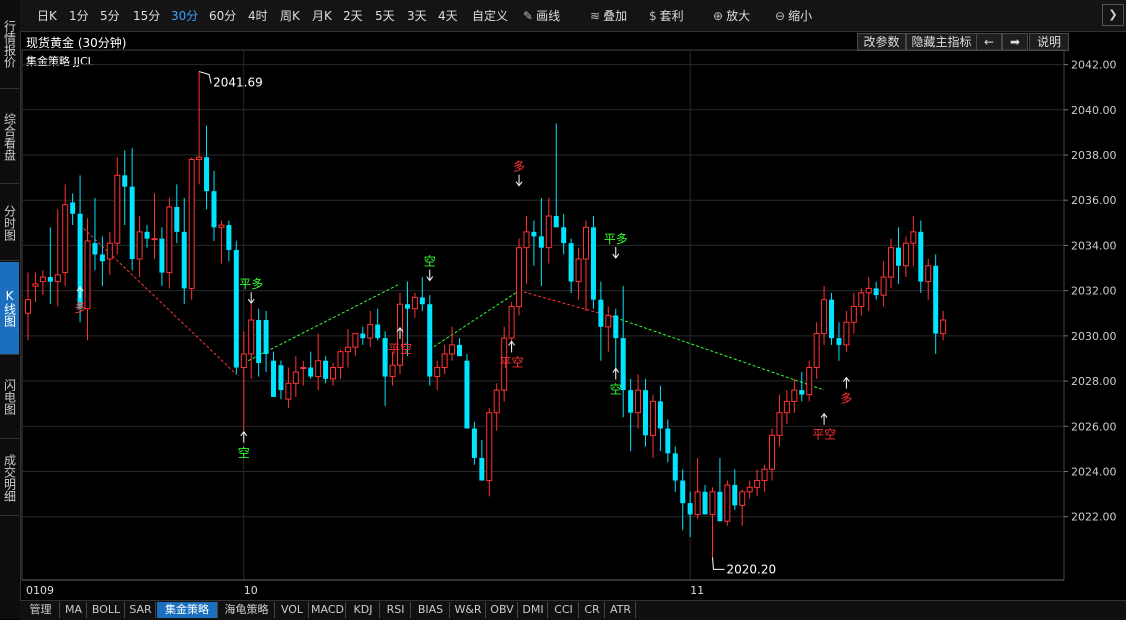 The width and height of the screenshot is (1126, 620). I want to click on indicator-tab-7: MACD, so click(328, 610).